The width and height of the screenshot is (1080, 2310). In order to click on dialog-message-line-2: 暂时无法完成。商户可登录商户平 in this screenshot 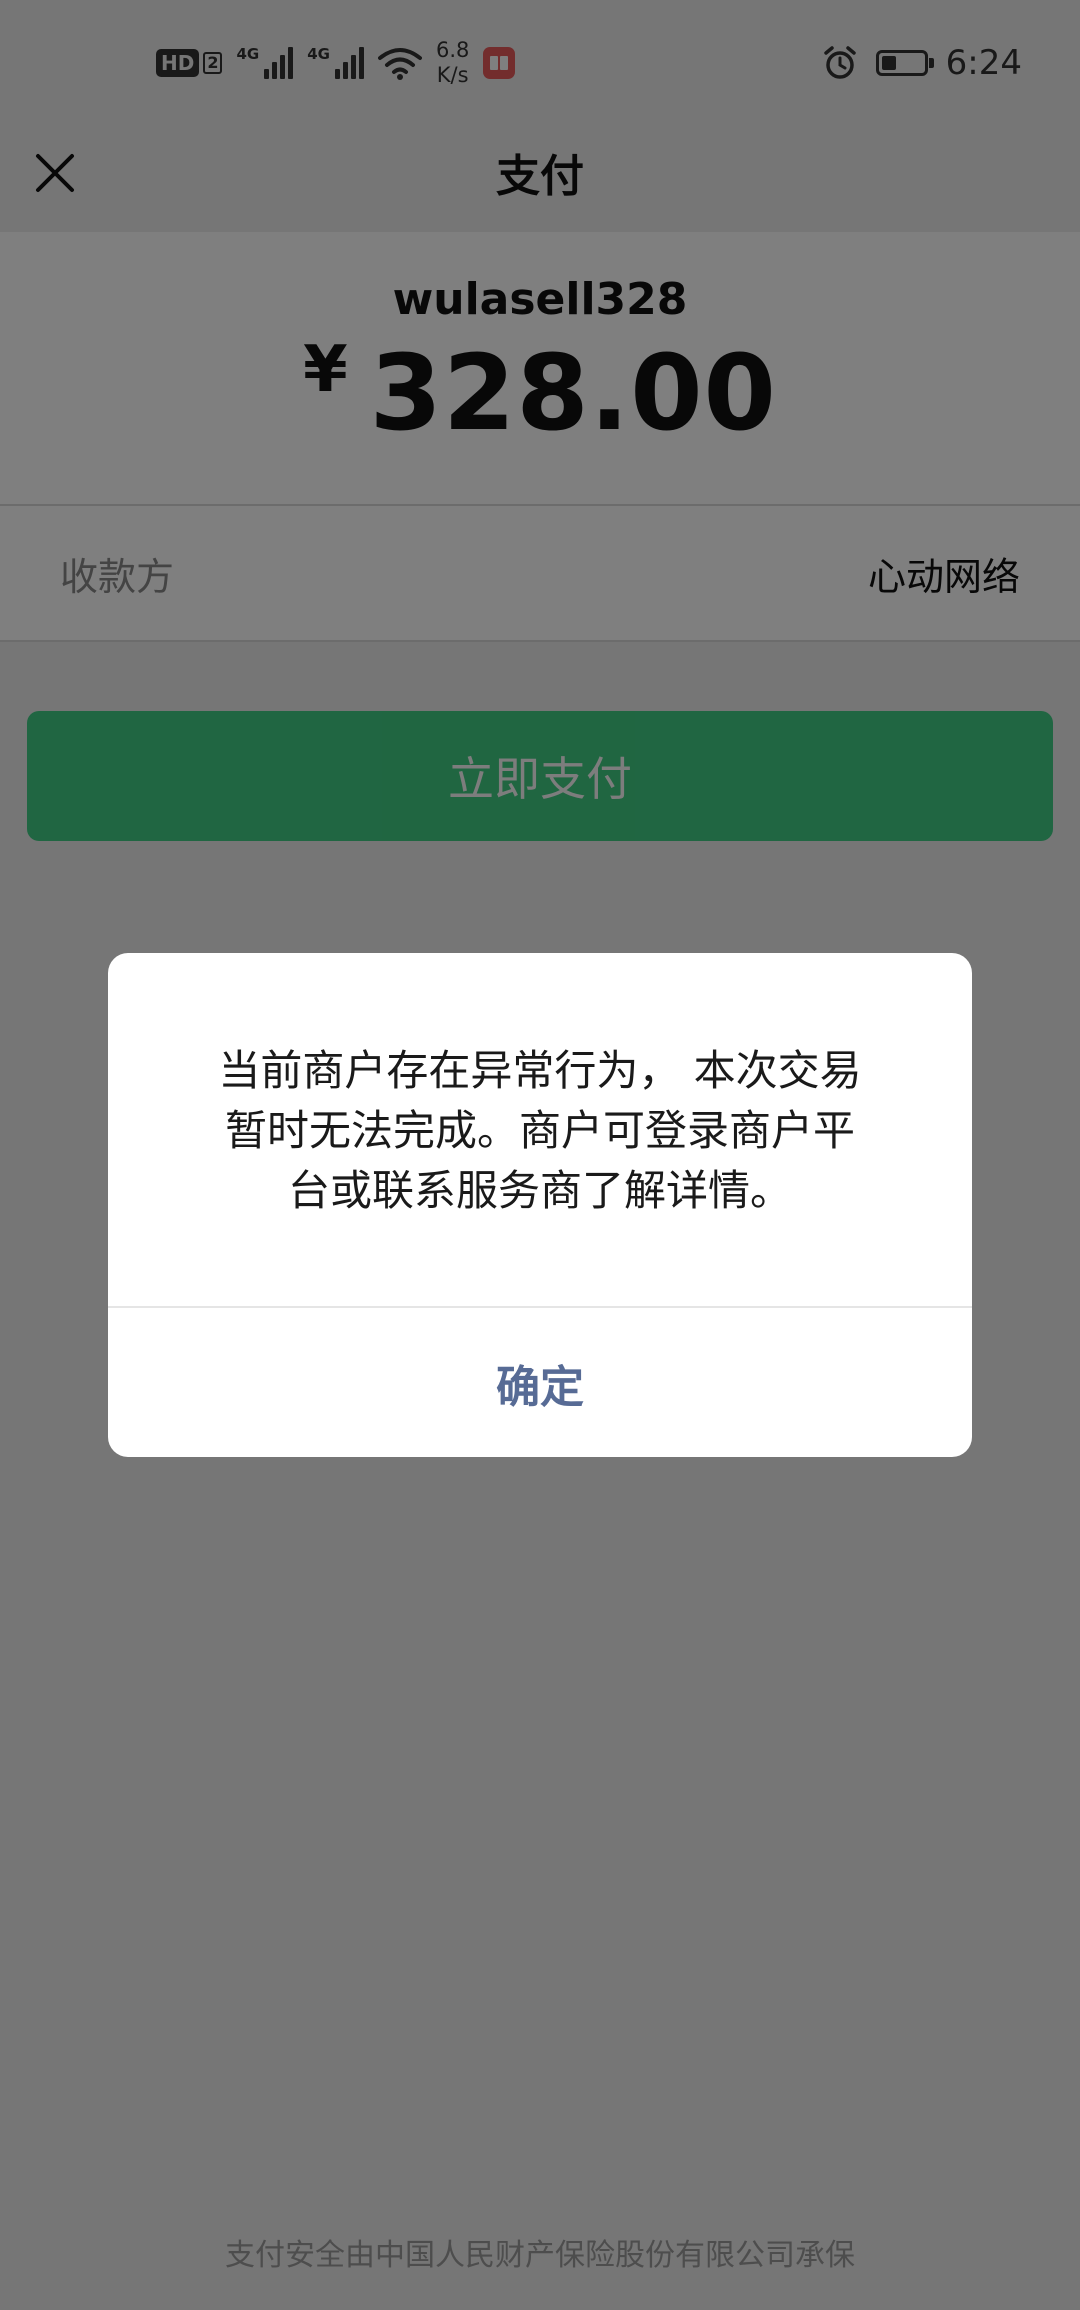, I will do `click(539, 1130)`.